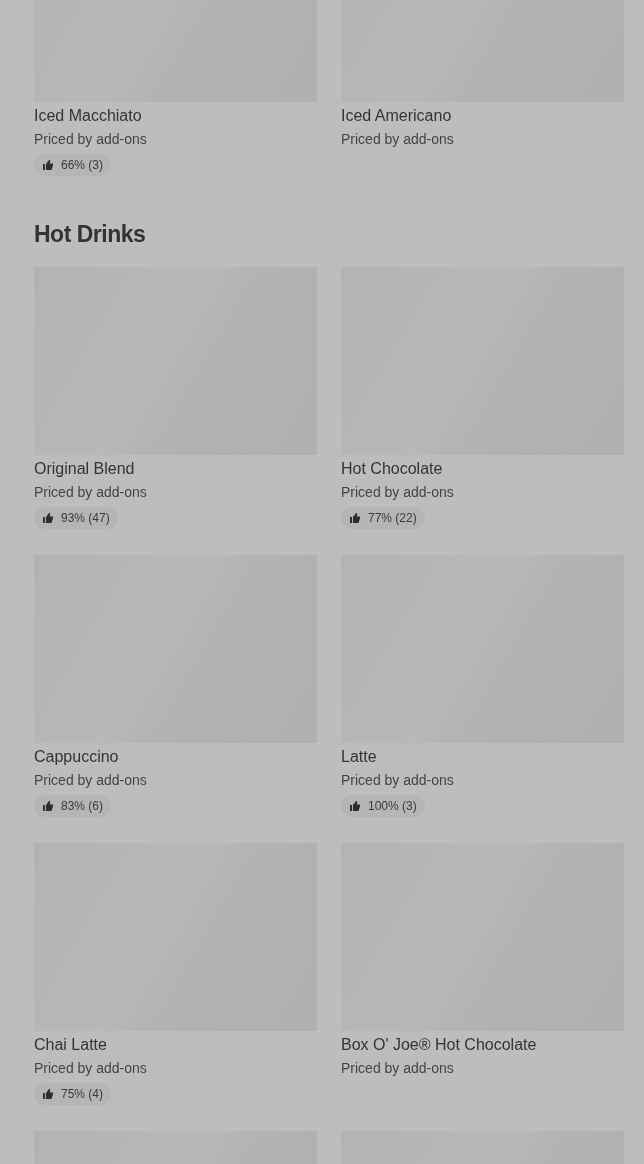 Image resolution: width=644 pixels, height=1164 pixels. Describe the element at coordinates (73, 1094) in the screenshot. I see `rating-badge: 75% (4)` at that location.